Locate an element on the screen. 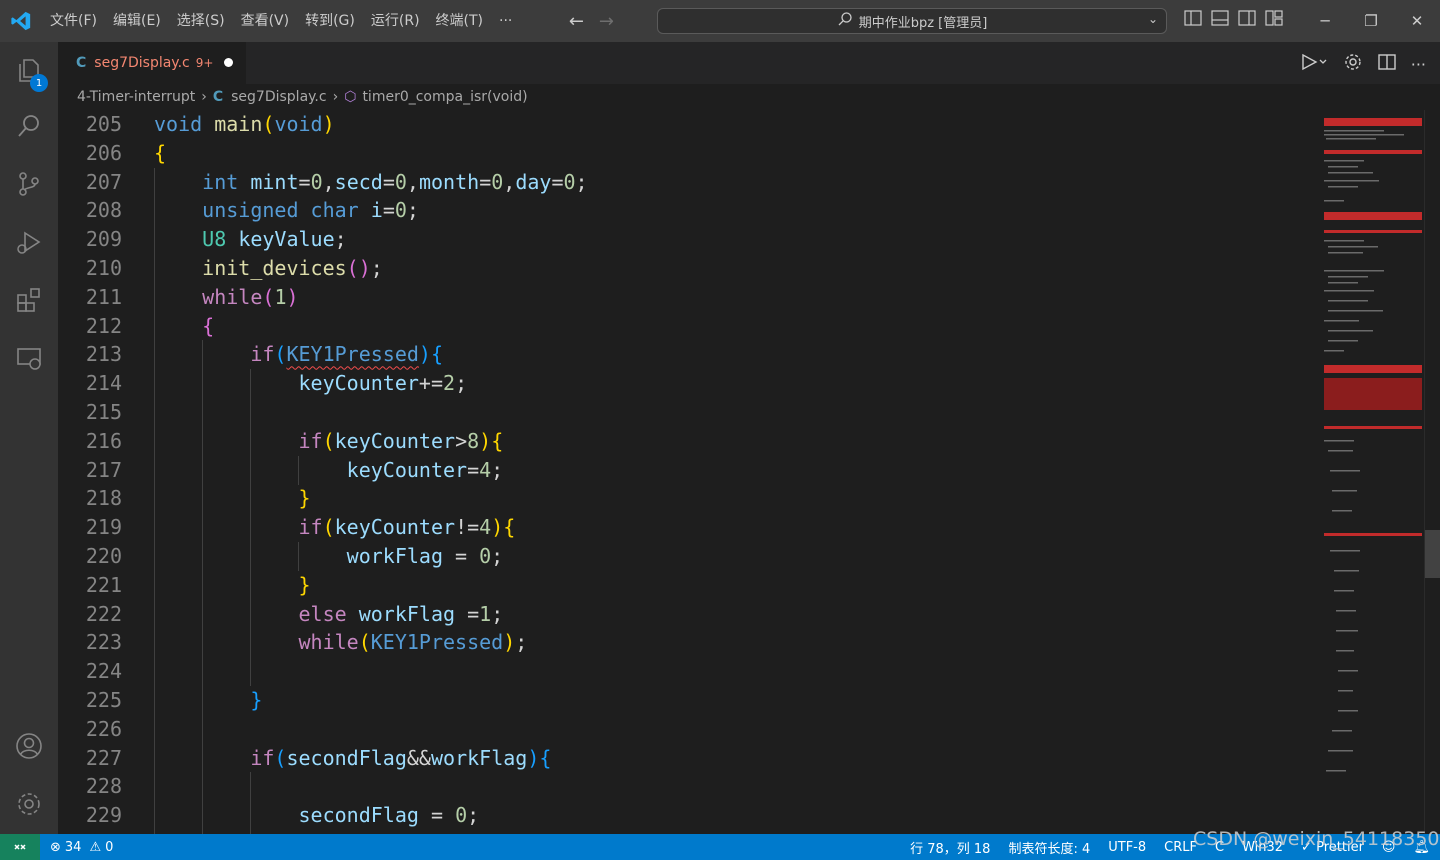 This screenshot has width=1440, height=860. code-line: 229 secondFlag = 0; is located at coordinates (689, 815).